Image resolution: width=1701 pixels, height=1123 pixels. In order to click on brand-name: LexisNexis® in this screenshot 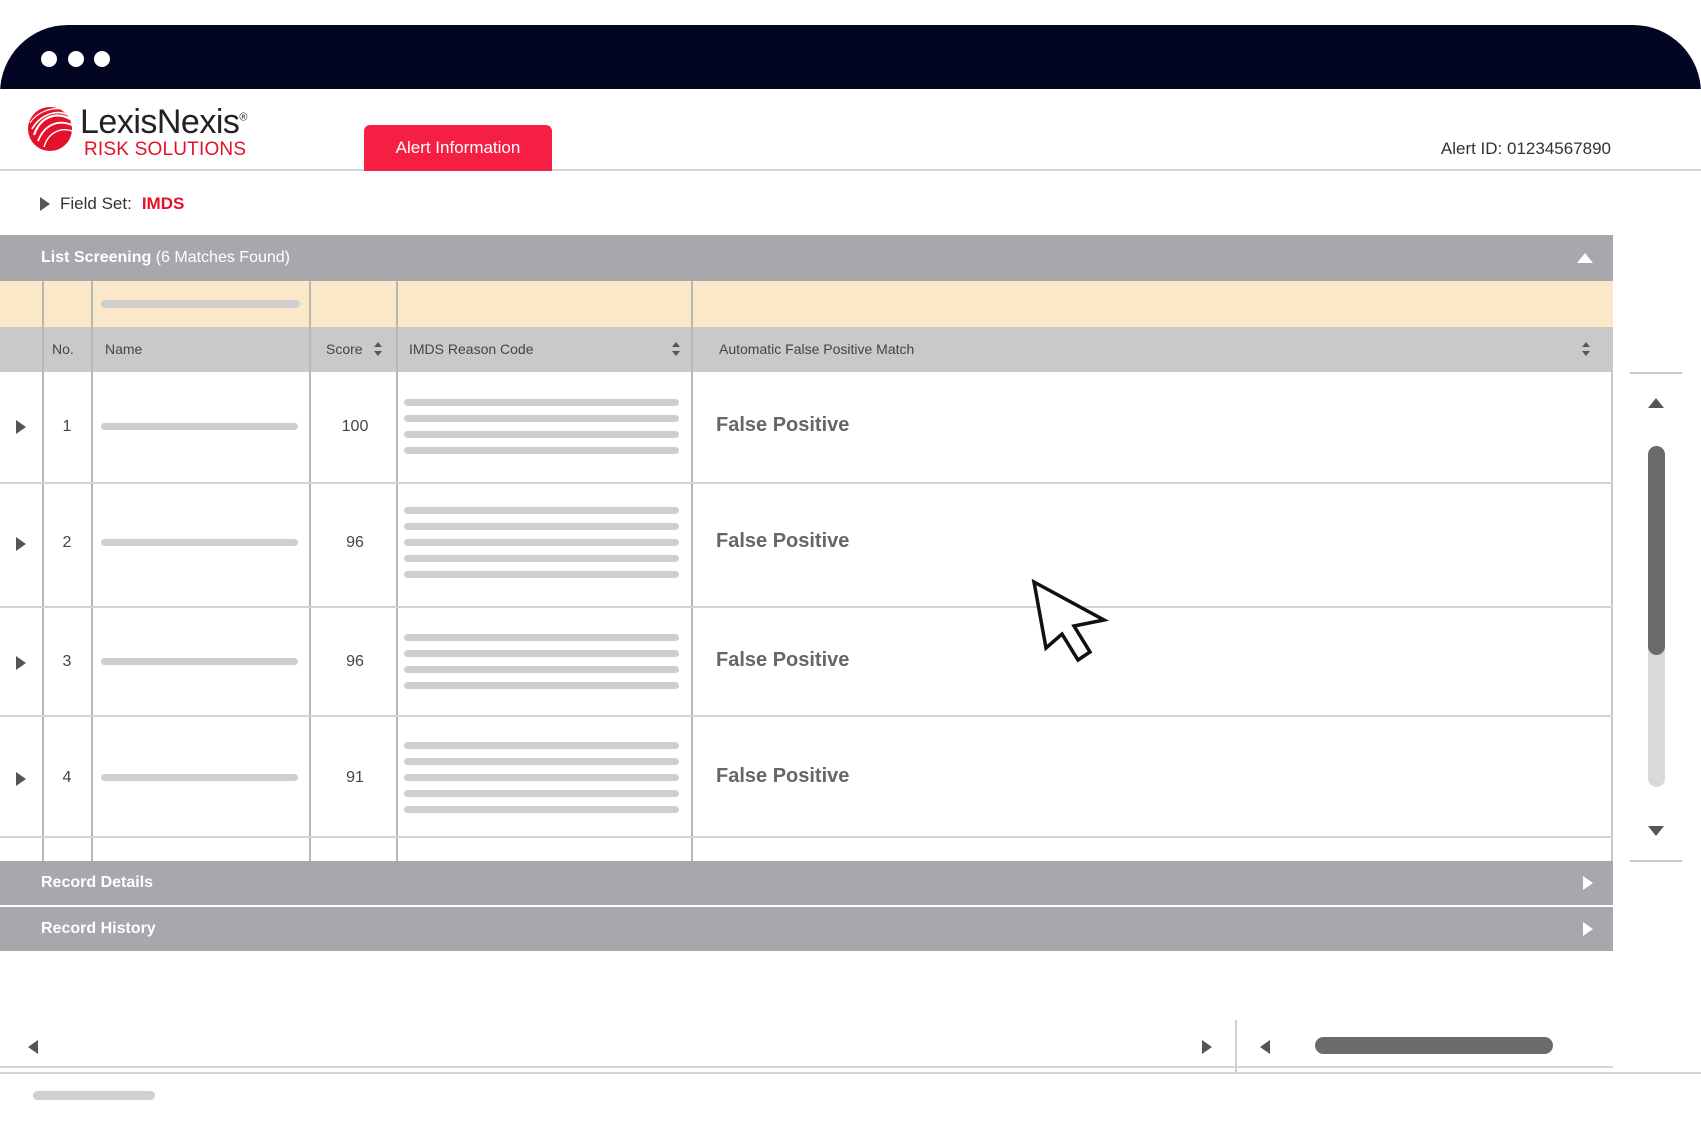, I will do `click(163, 122)`.